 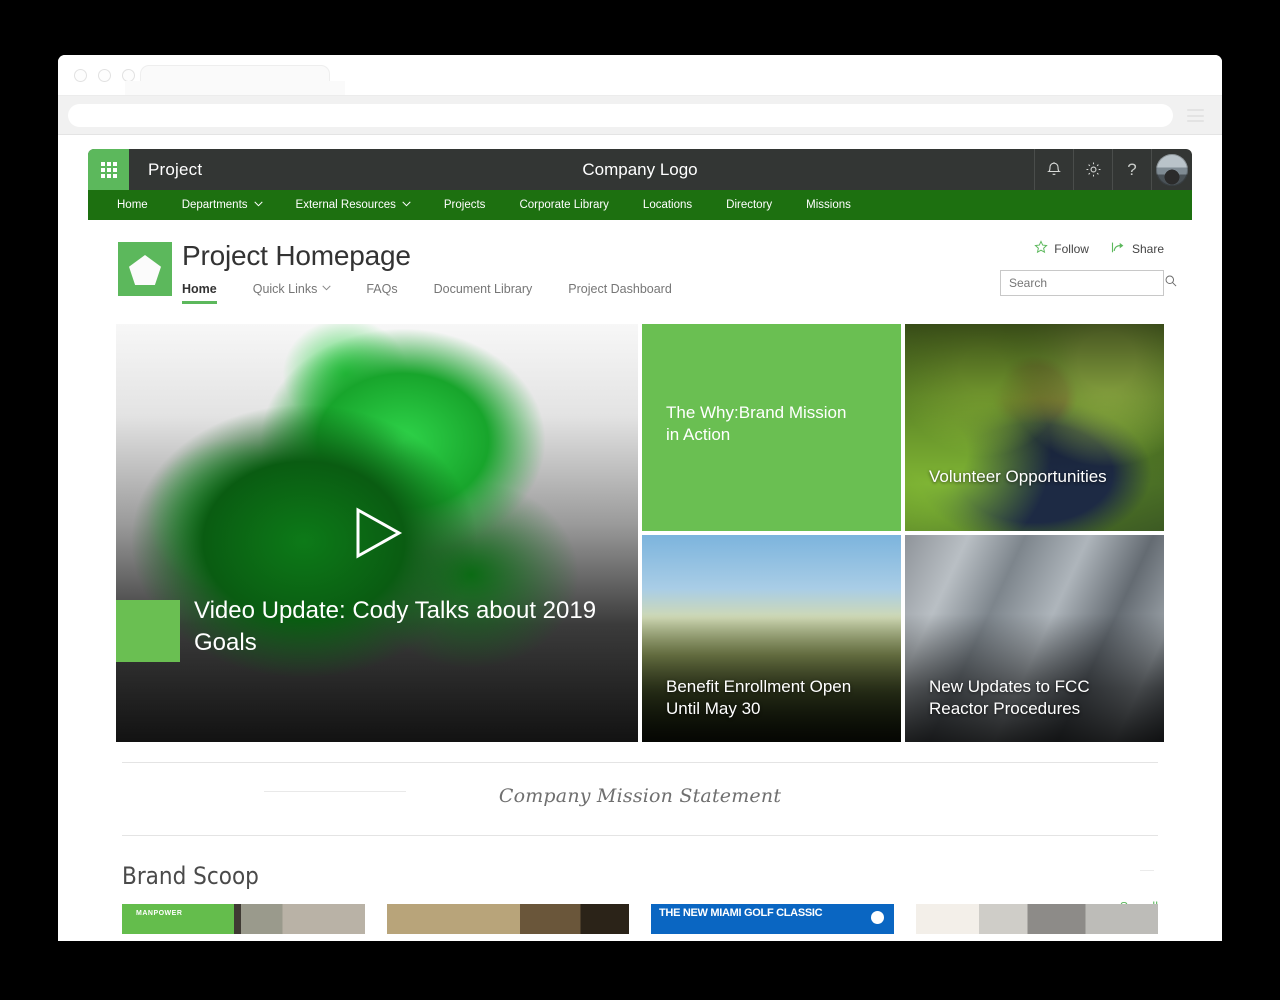 What do you see at coordinates (1009, 697) in the screenshot?
I see `tile-title: New Updates to FCC Reactor Procedures` at bounding box center [1009, 697].